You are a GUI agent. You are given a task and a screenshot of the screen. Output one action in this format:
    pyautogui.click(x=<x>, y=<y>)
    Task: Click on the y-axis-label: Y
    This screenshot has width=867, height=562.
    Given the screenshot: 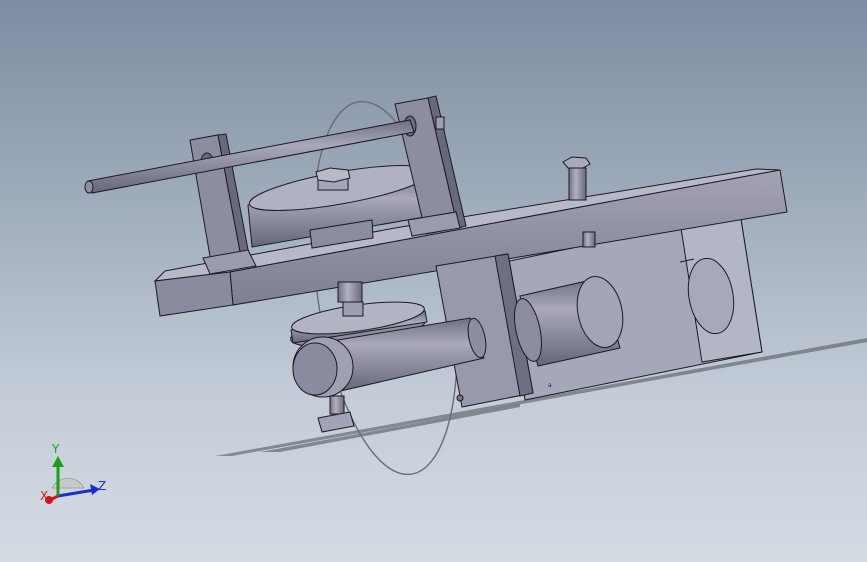 What is the action you would take?
    pyautogui.click(x=55, y=449)
    